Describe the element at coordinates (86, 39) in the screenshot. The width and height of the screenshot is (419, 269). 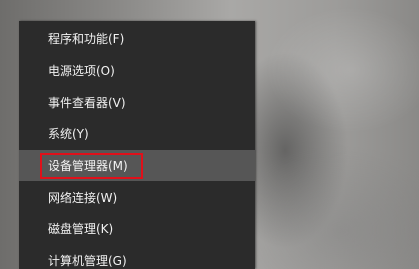
I see `menu-item-label: 程序和功能(F)` at that location.